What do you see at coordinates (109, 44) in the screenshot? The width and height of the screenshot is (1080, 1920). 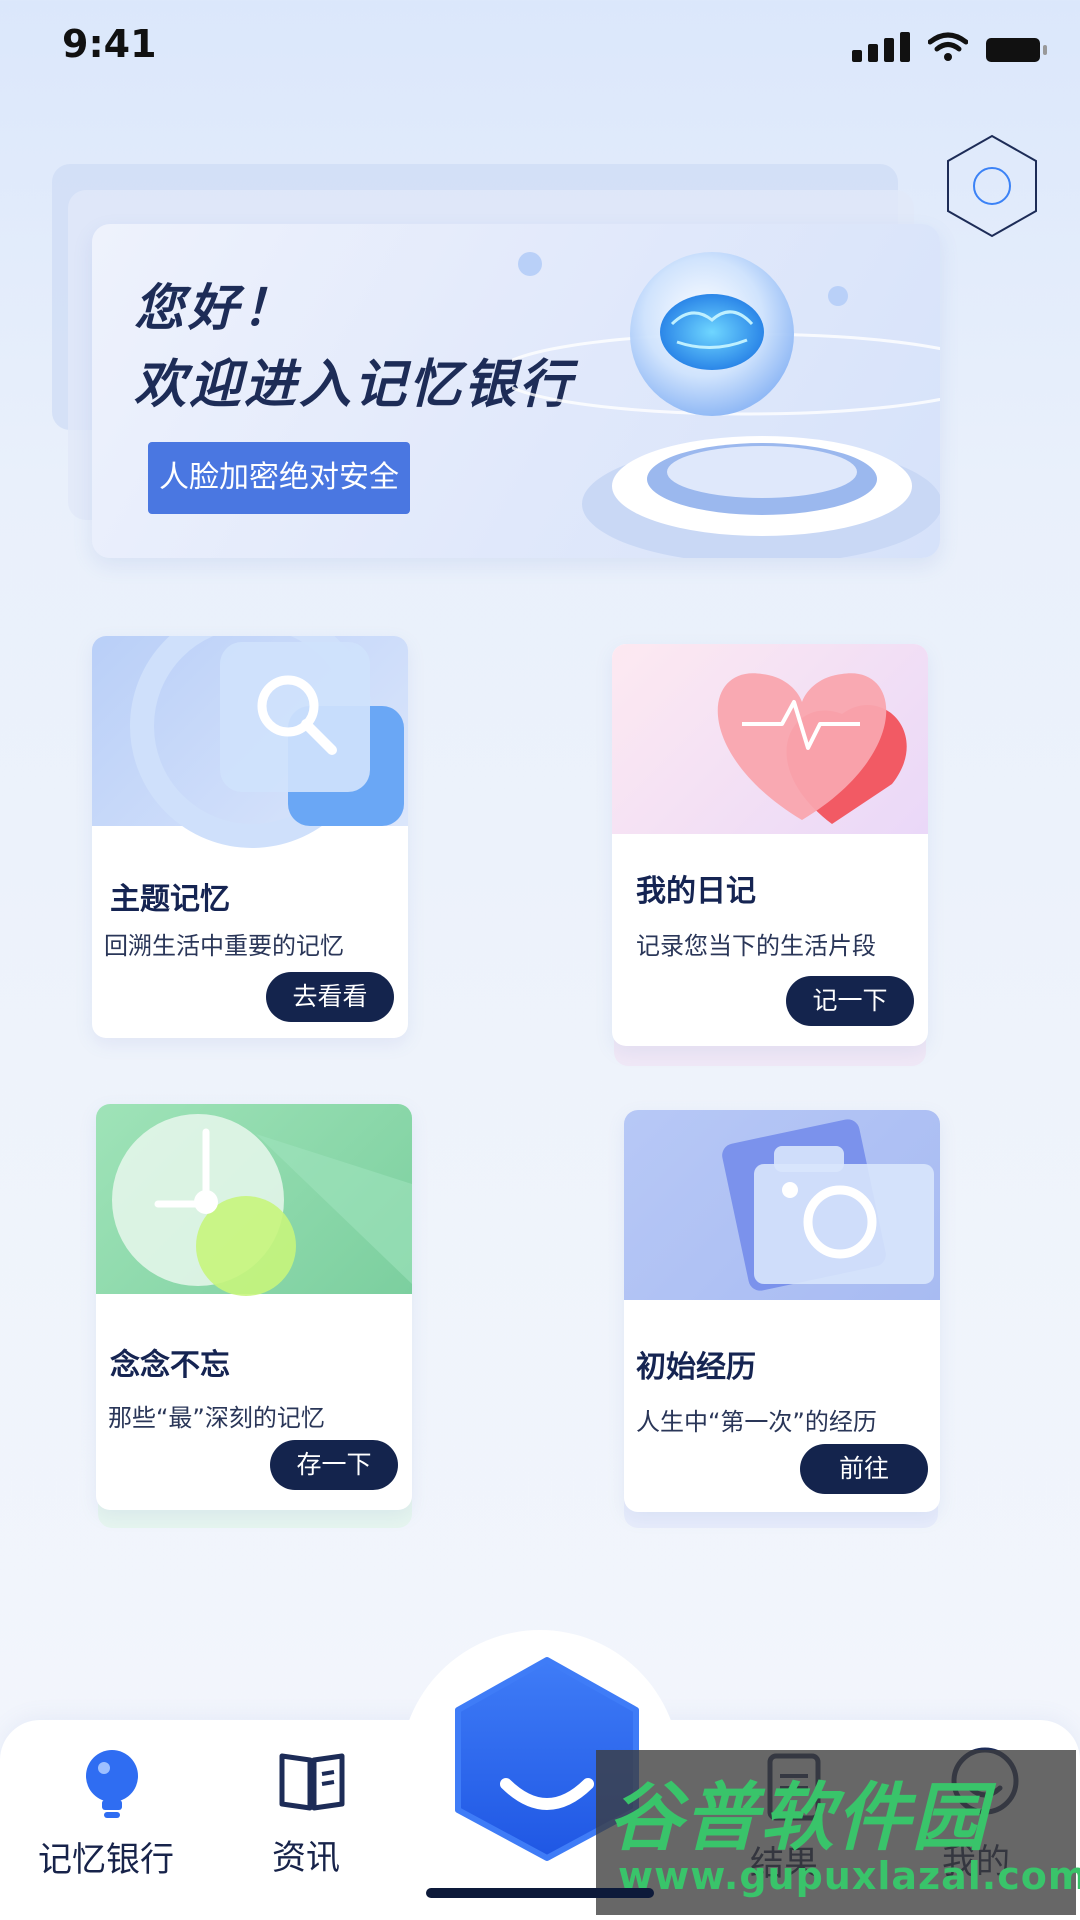 I see `status-time: 9:41` at bounding box center [109, 44].